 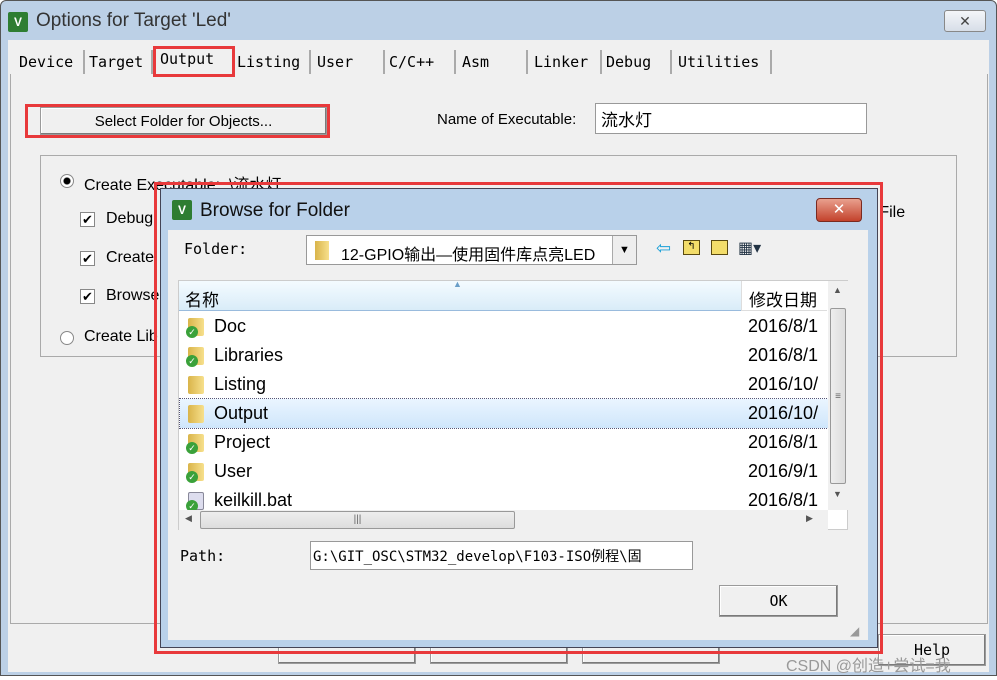 I want to click on close-button: ✕, so click(x=965, y=21).